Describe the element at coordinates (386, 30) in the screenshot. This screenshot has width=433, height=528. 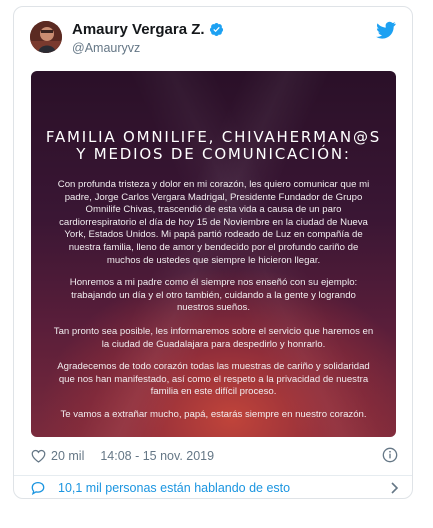
I see `twitter-bird-icon` at that location.